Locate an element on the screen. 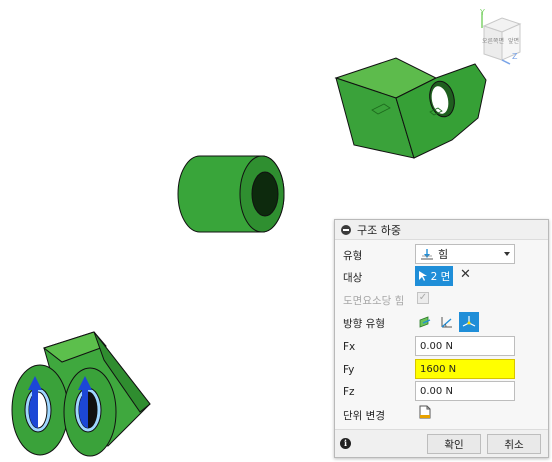  fx-row: Fx 0.00 N is located at coordinates (429, 347).